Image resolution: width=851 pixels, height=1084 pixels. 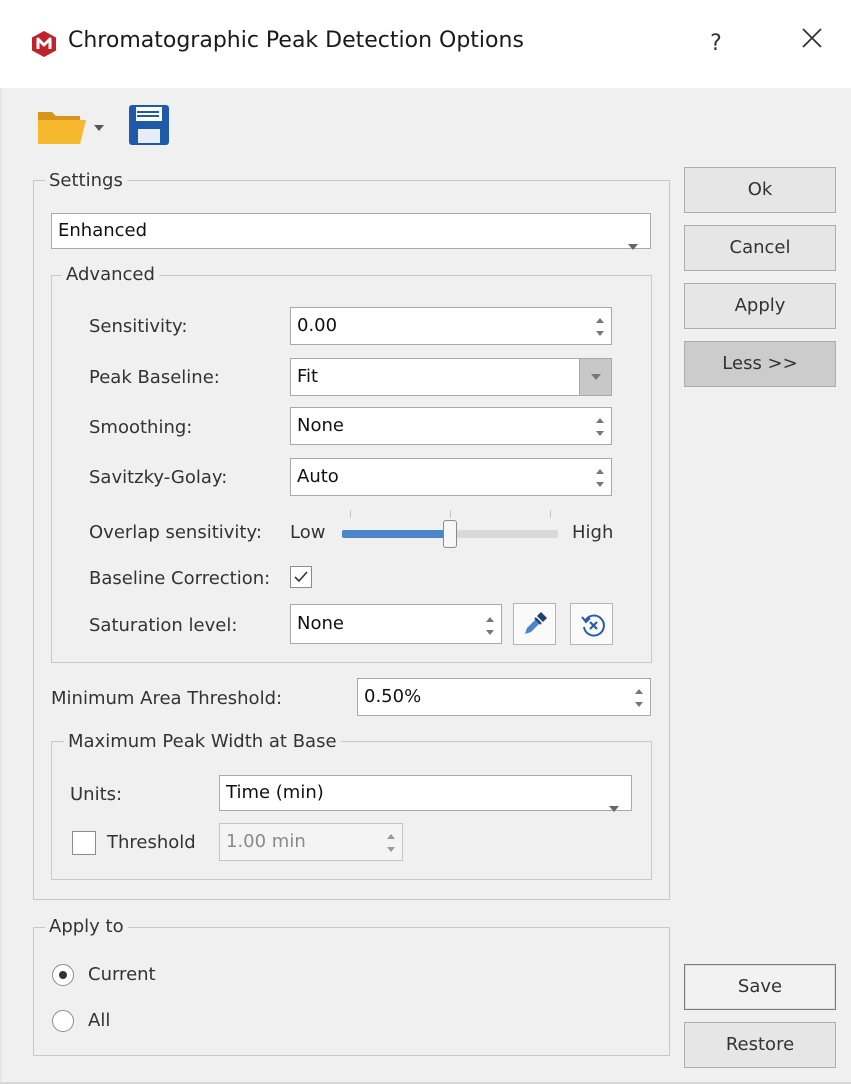 What do you see at coordinates (451, 477) in the screenshot?
I see `savitzky-golay-spinbox: Auto` at bounding box center [451, 477].